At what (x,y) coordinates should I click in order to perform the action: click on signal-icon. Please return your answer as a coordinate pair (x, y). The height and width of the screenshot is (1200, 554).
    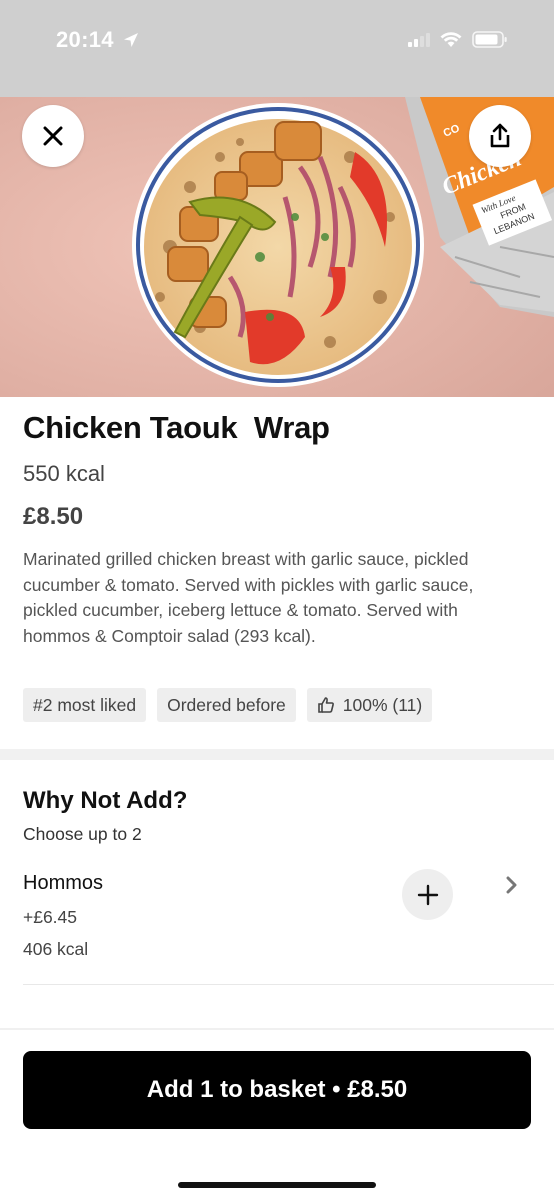
    Looking at the image, I should click on (419, 39).